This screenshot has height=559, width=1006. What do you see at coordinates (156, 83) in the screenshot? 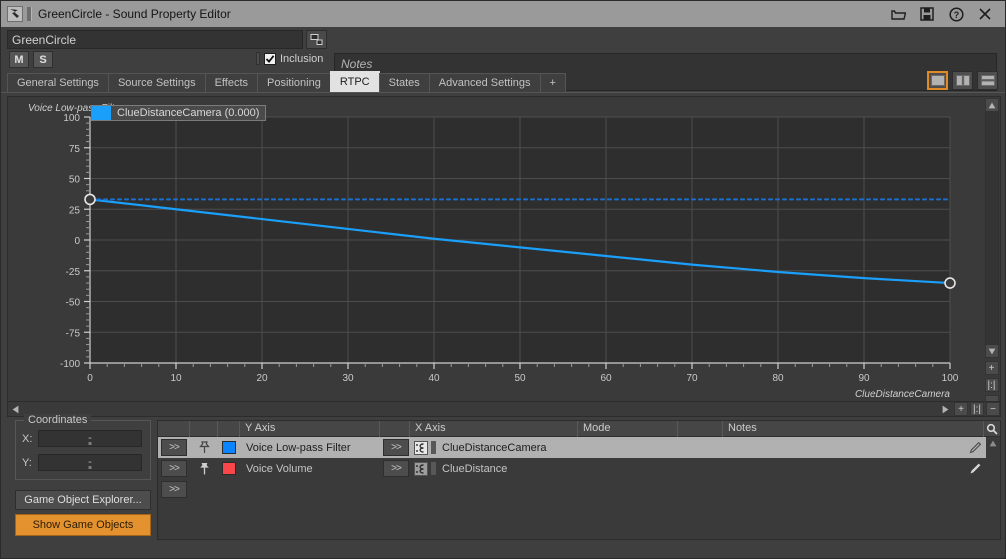
I see `tab-source-settings: Source Settings` at bounding box center [156, 83].